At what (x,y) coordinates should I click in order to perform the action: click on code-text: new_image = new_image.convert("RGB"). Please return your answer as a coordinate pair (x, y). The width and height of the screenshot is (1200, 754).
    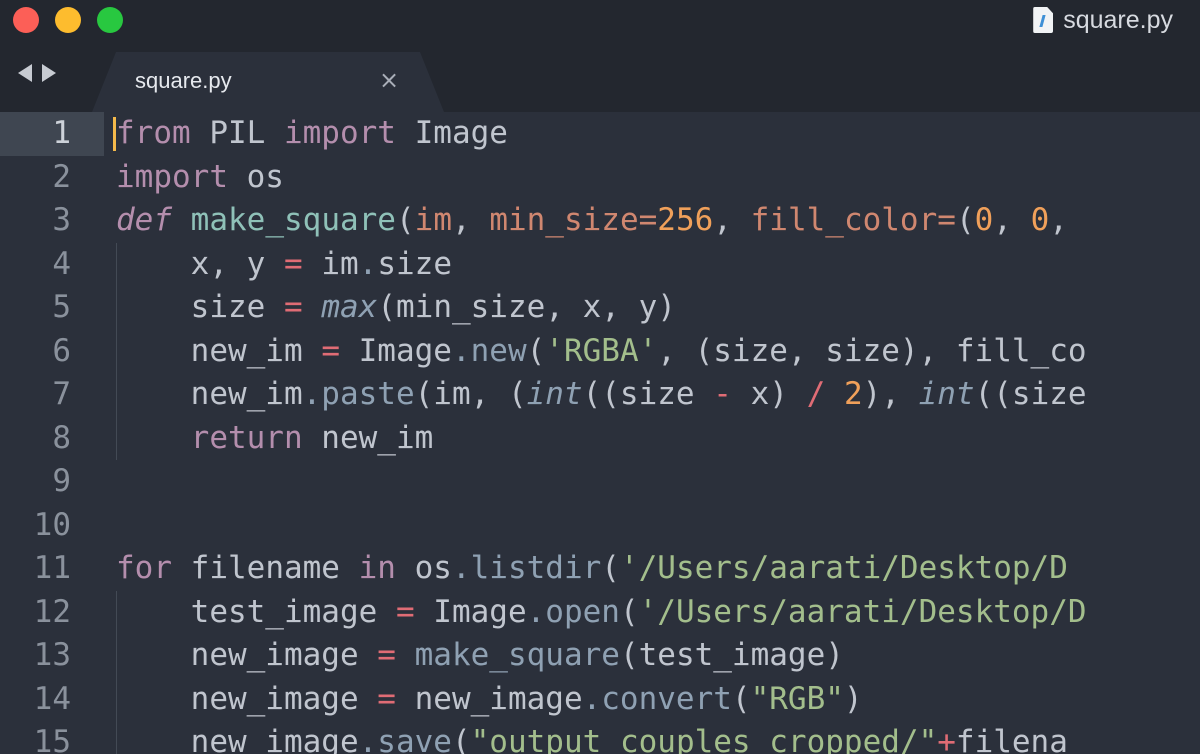
    Looking at the image, I should click on (489, 698).